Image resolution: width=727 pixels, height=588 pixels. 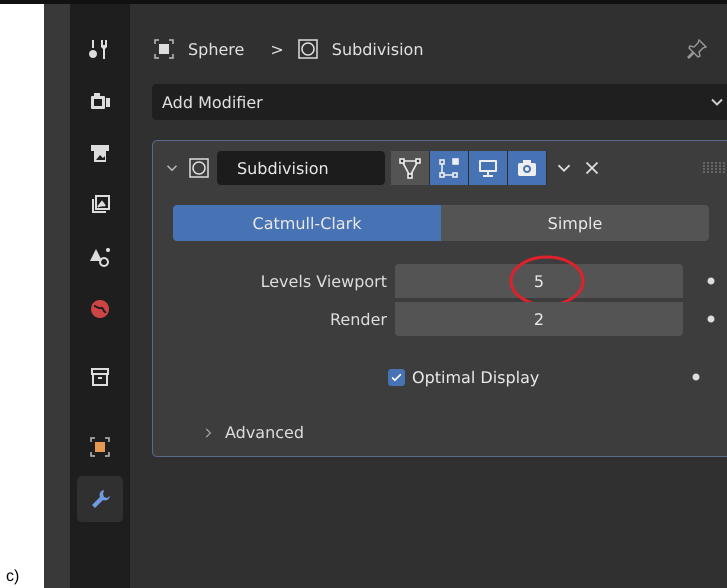 What do you see at coordinates (539, 319) in the screenshot?
I see `number-field: 2` at bounding box center [539, 319].